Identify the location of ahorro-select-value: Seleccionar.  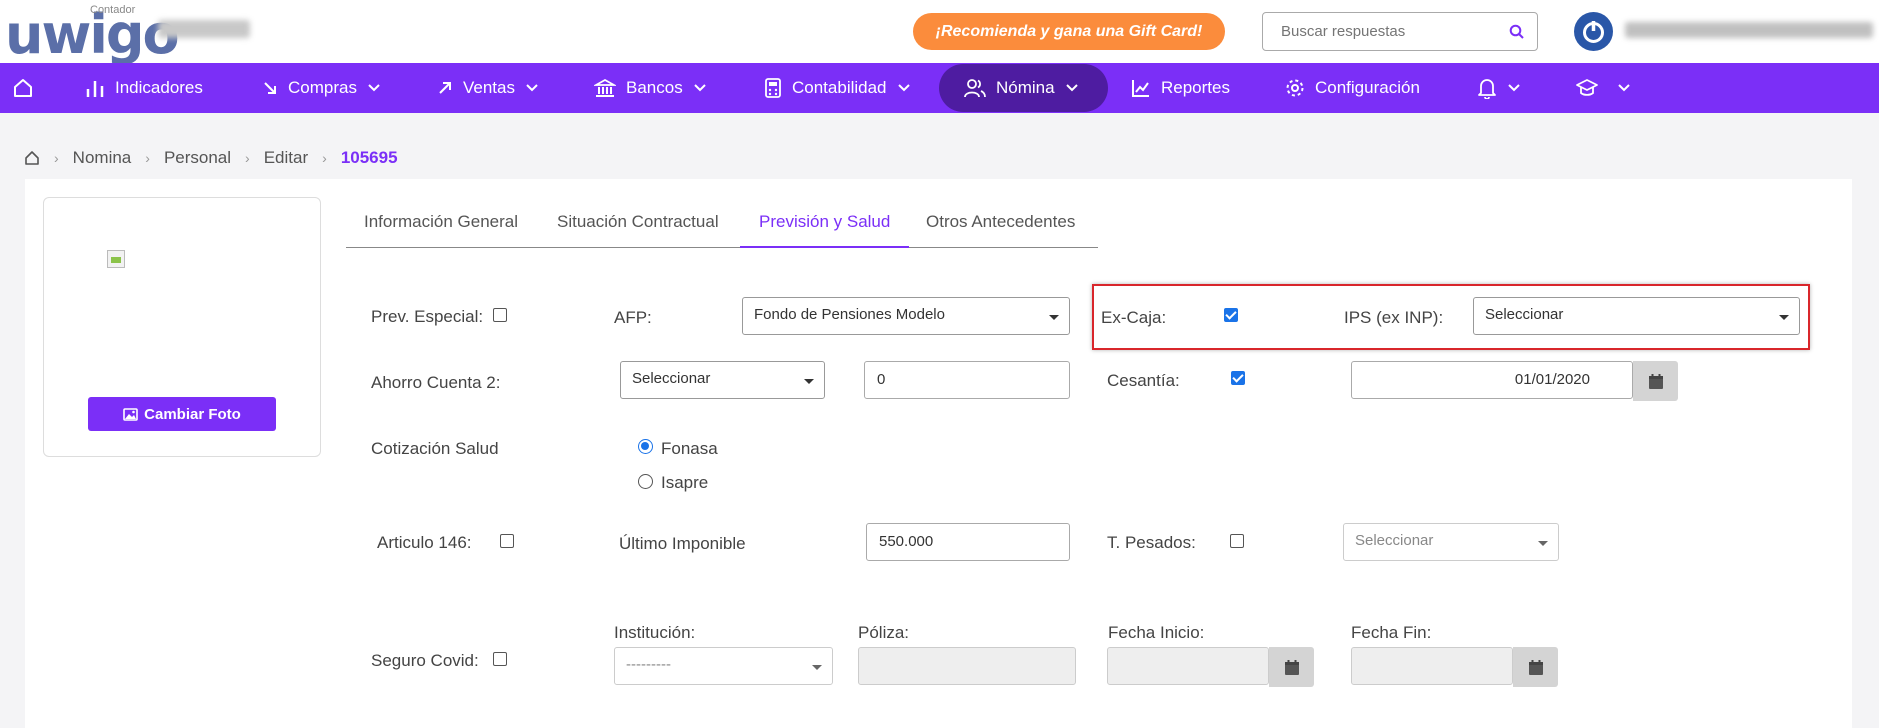
(671, 378).